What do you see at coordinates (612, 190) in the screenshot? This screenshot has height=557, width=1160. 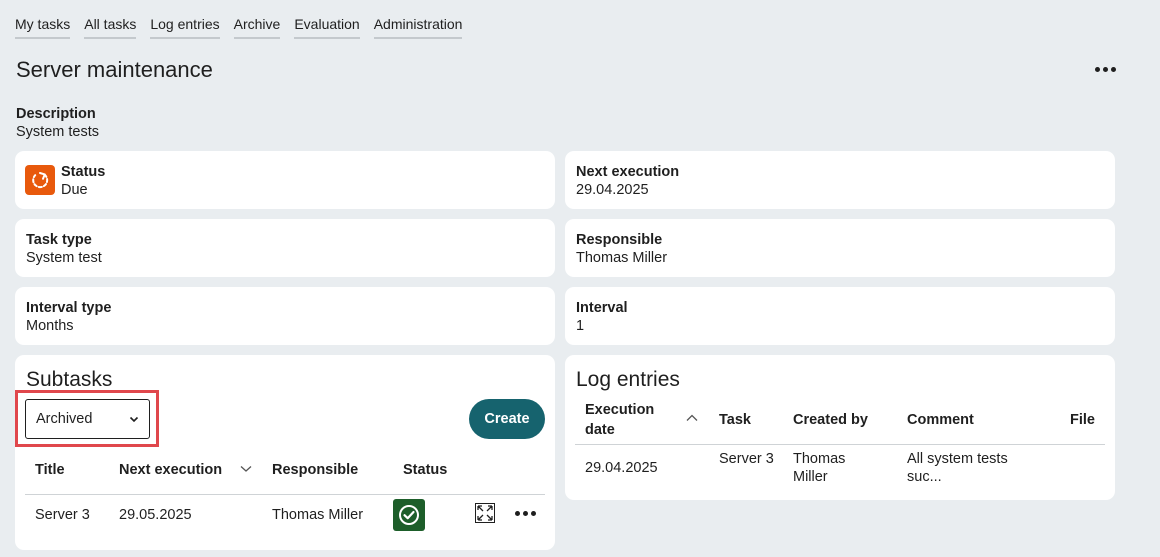 I see `next-execution-value: 29.04.2025` at bounding box center [612, 190].